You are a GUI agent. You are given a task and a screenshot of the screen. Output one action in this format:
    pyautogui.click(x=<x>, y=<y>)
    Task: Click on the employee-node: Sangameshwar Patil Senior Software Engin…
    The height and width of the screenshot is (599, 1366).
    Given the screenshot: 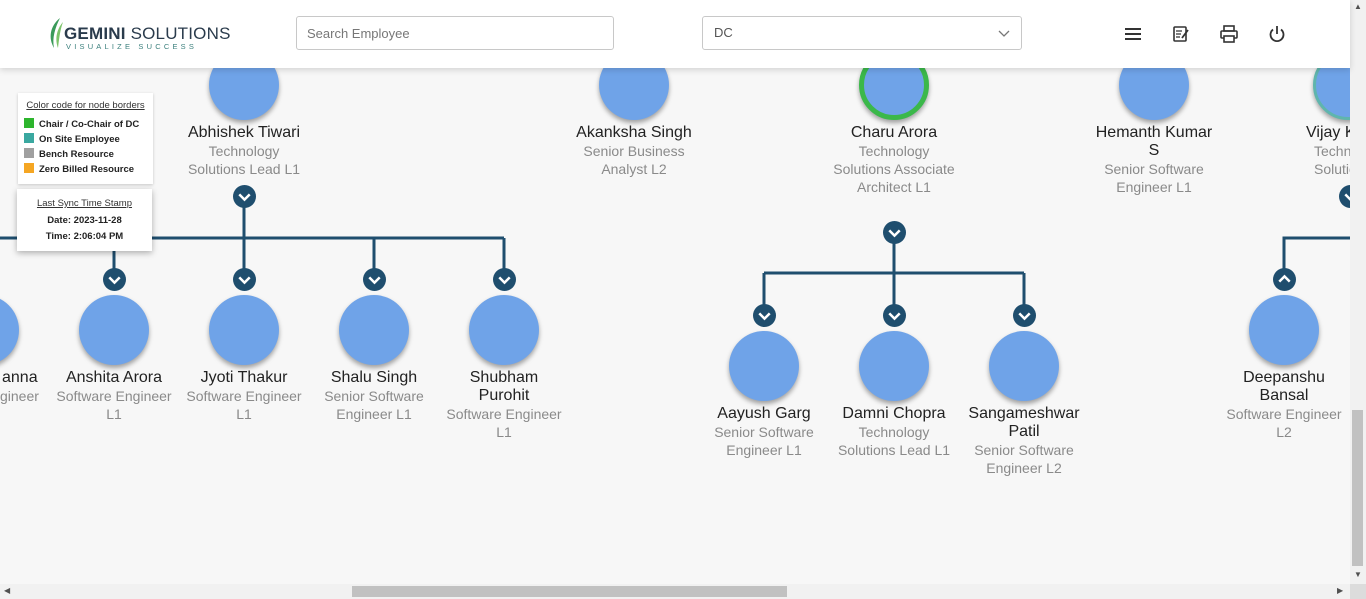 What is the action you would take?
    pyautogui.click(x=1024, y=404)
    